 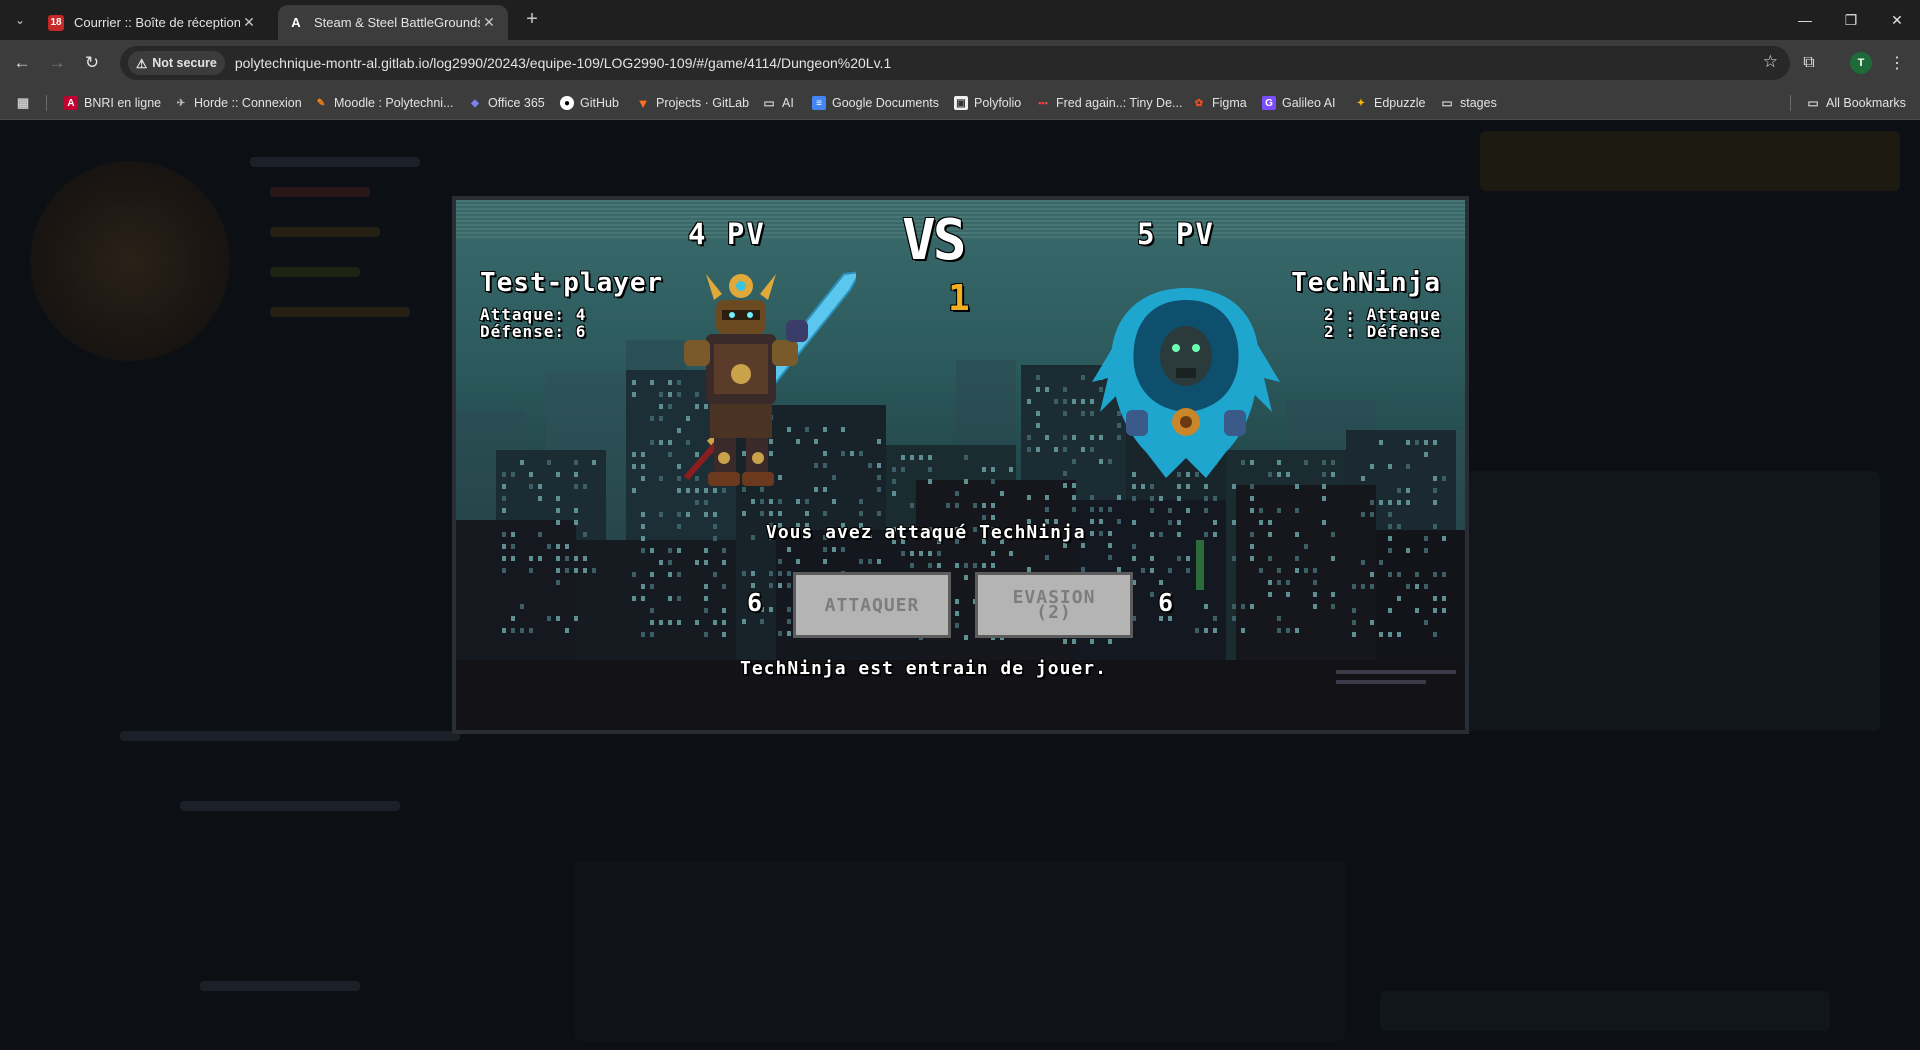 What do you see at coordinates (777, 103) in the screenshot?
I see `bookmark-folder-ai: ▭ AI` at bounding box center [777, 103].